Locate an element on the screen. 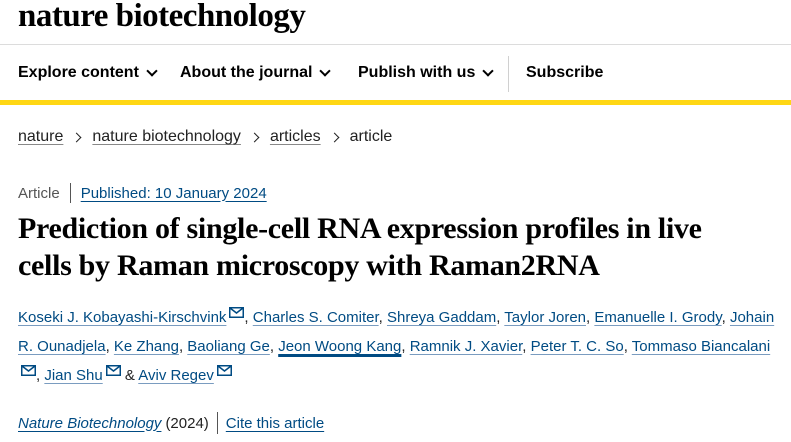 The image size is (791, 442). author-link: Peter T. C. So is located at coordinates (577, 346).